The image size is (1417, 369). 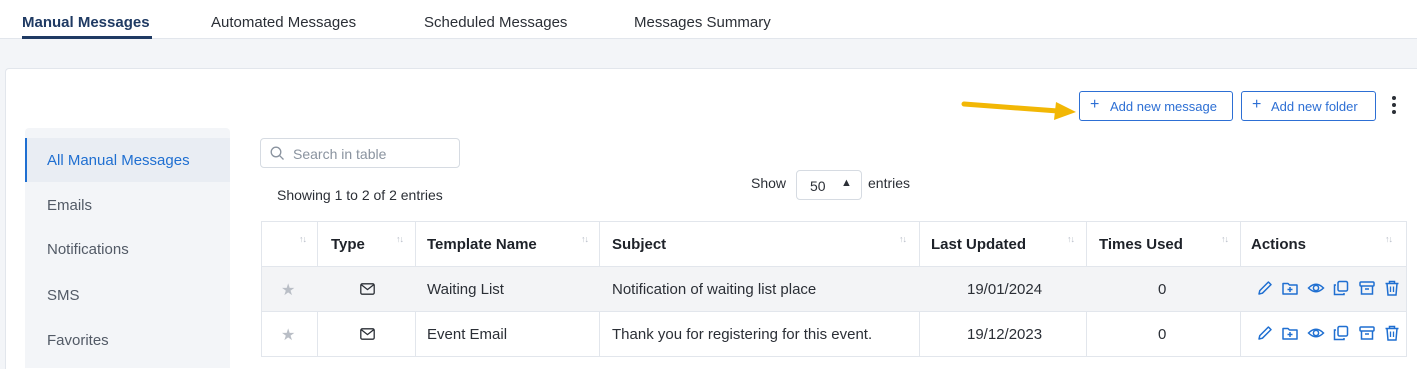 I want to click on sidebar-item-notifications: Notifications, so click(x=127, y=249).